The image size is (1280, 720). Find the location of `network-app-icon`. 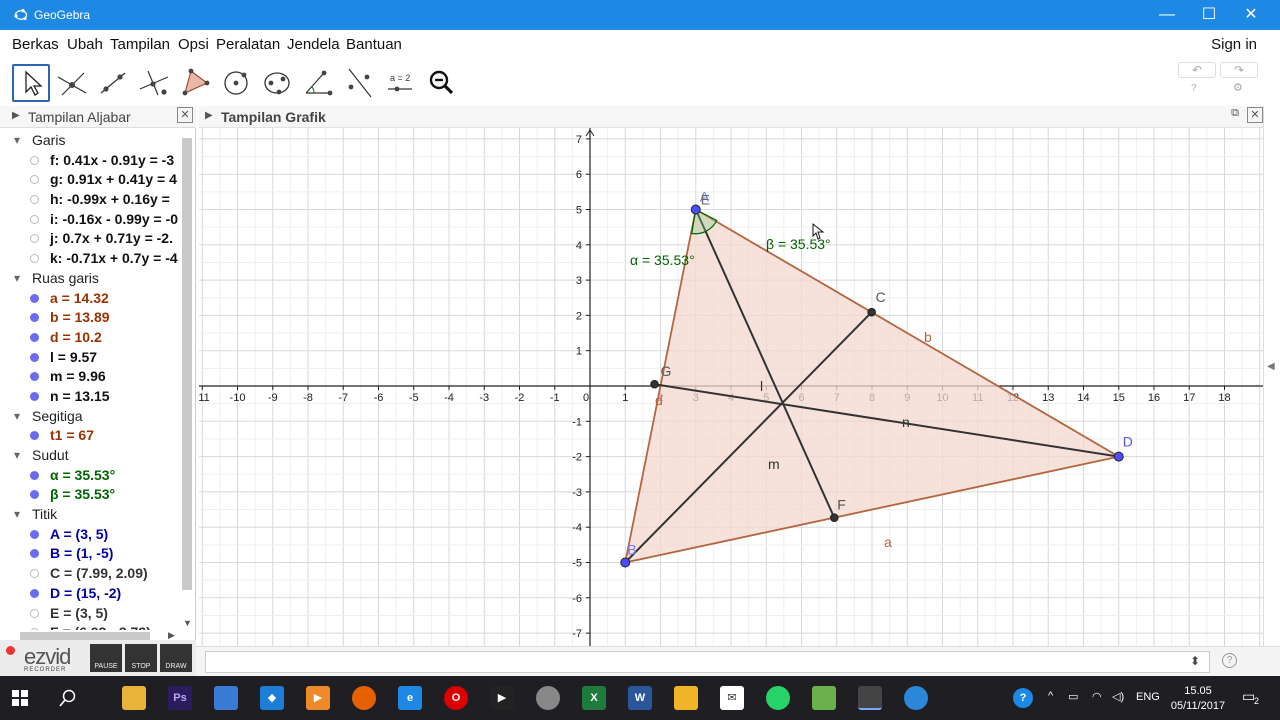

network-app-icon is located at coordinates (916, 698).